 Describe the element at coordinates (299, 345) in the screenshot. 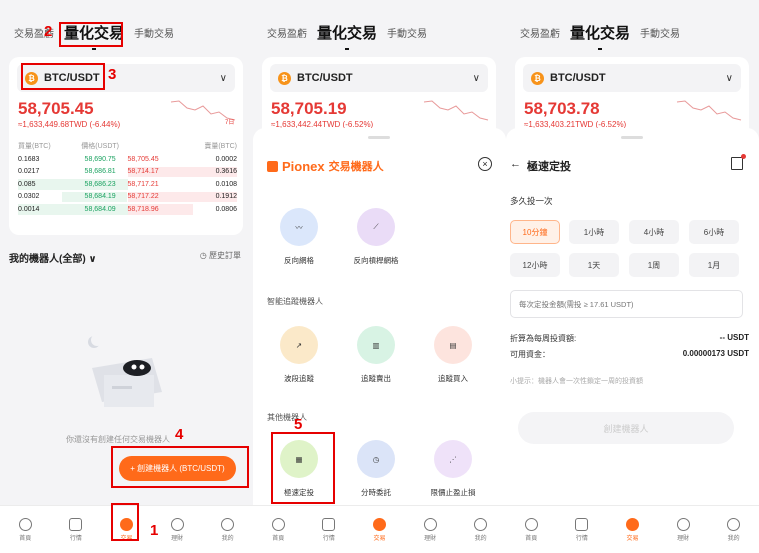

I see `swing-icon: ↗` at that location.